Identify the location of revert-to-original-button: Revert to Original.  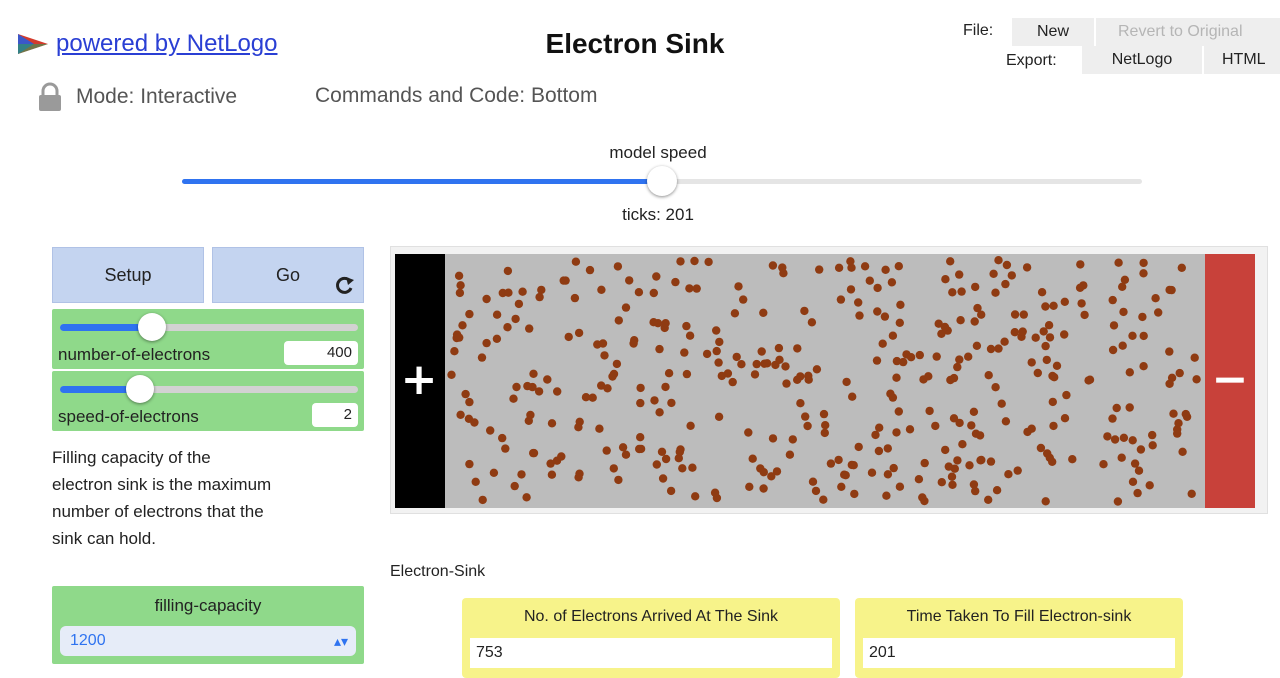
(1188, 32).